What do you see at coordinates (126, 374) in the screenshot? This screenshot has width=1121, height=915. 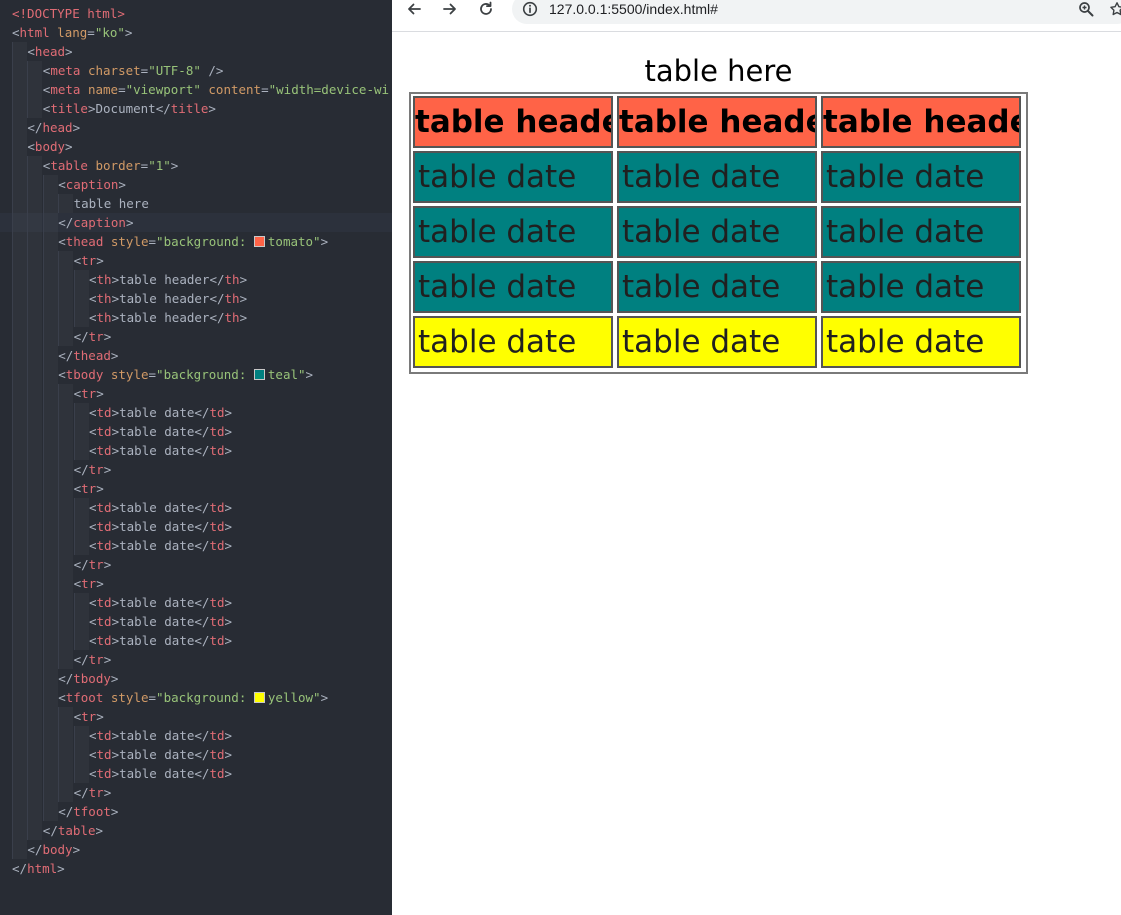 I see `code-token: style` at bounding box center [126, 374].